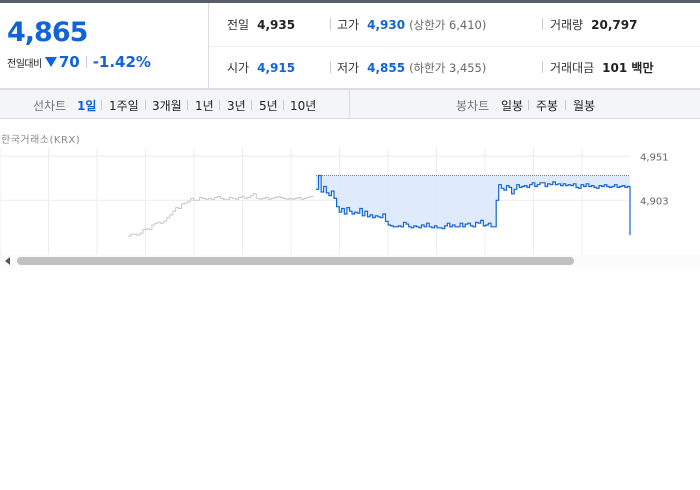 The width and height of the screenshot is (700, 490). I want to click on stat-label: 거래대금, so click(572, 68).